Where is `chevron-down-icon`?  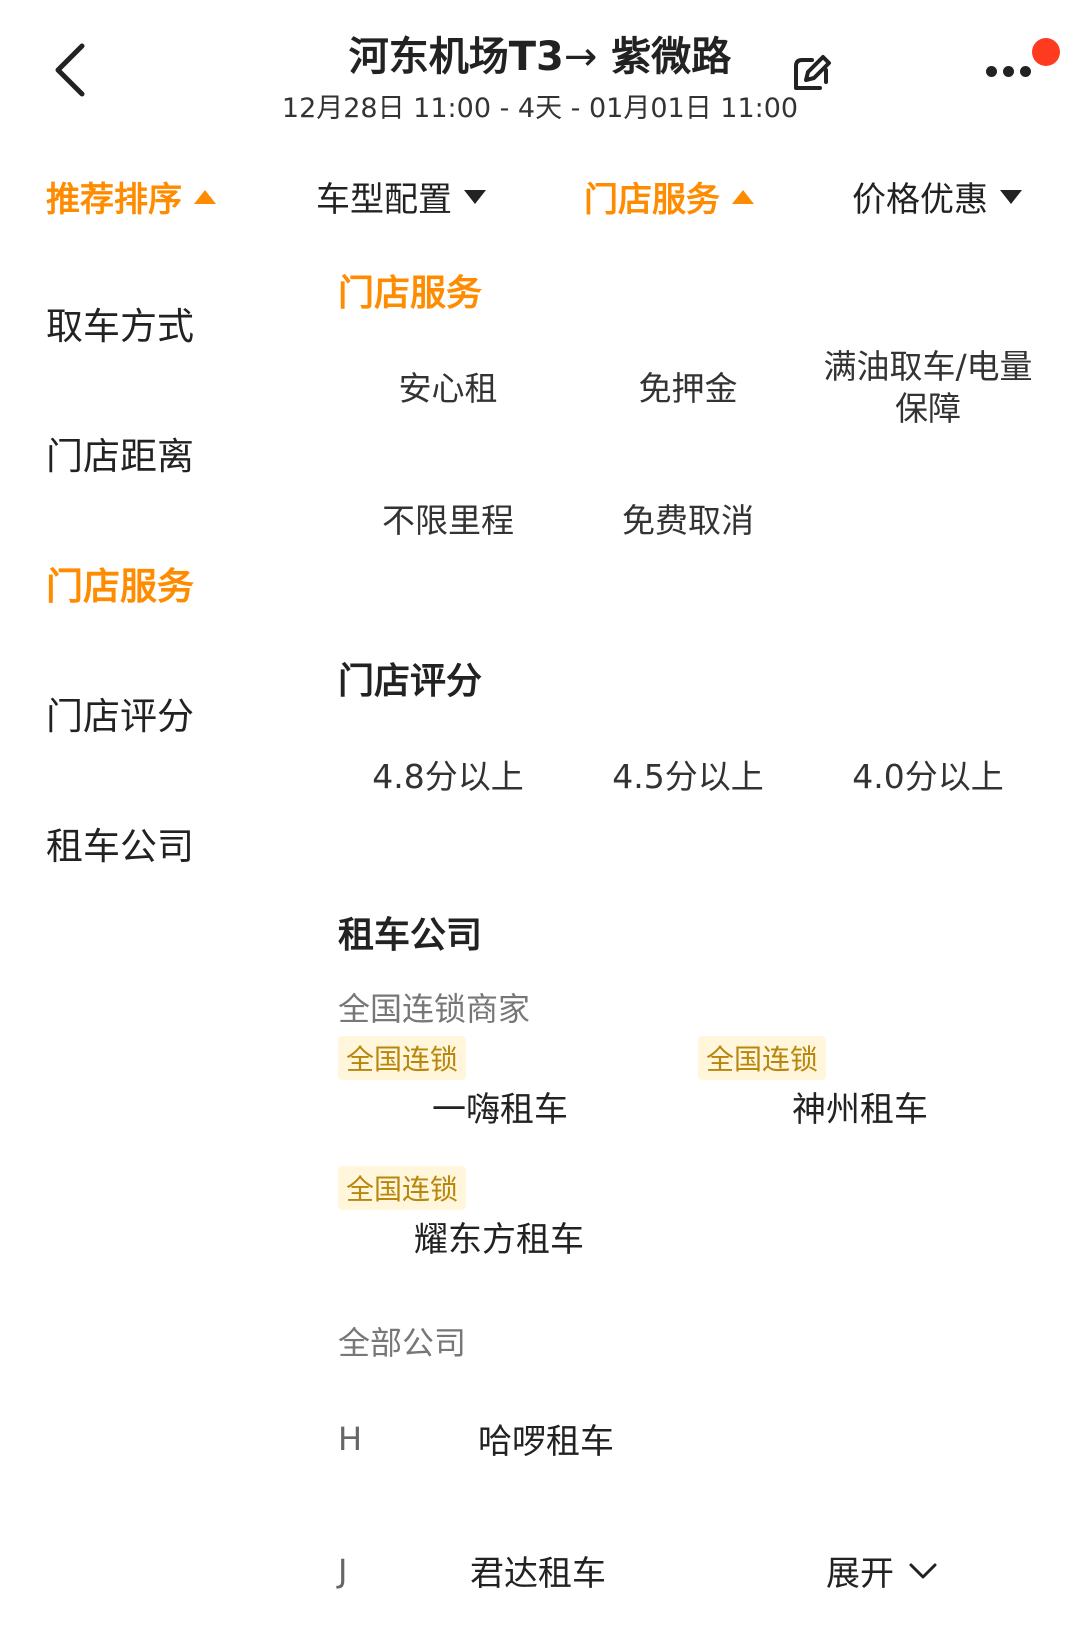 chevron-down-icon is located at coordinates (923, 1570).